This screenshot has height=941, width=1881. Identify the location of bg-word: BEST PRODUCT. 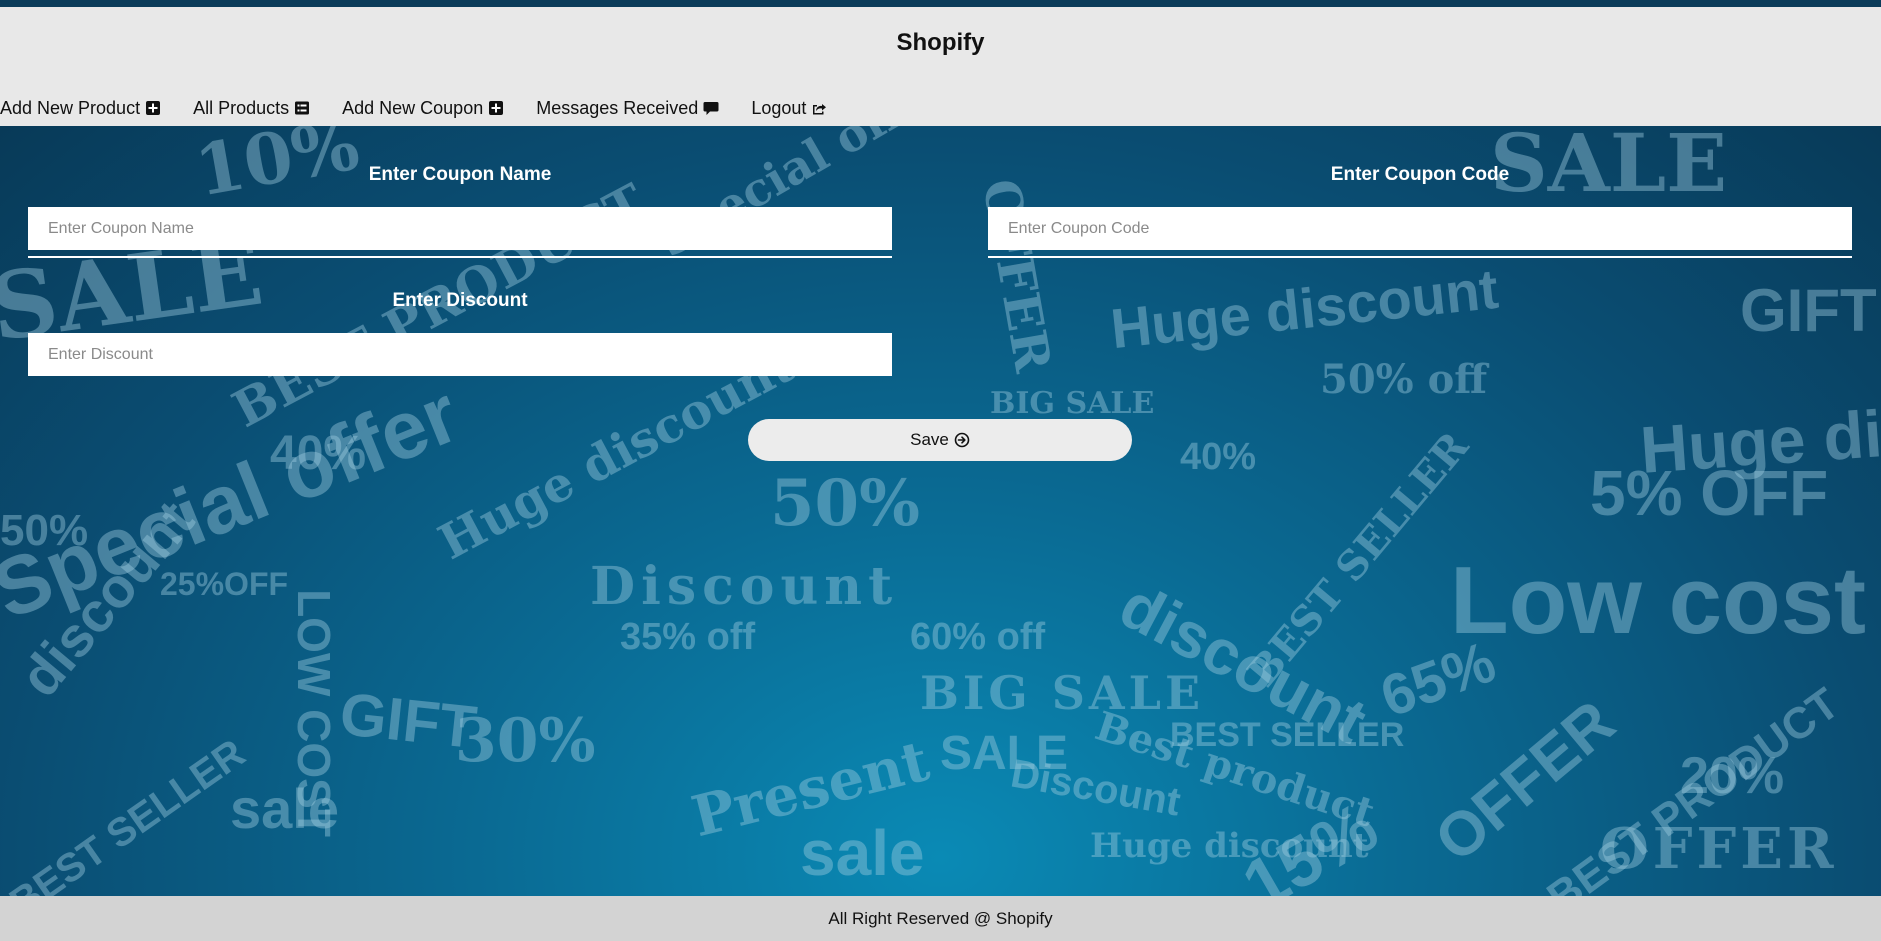
(1693, 787).